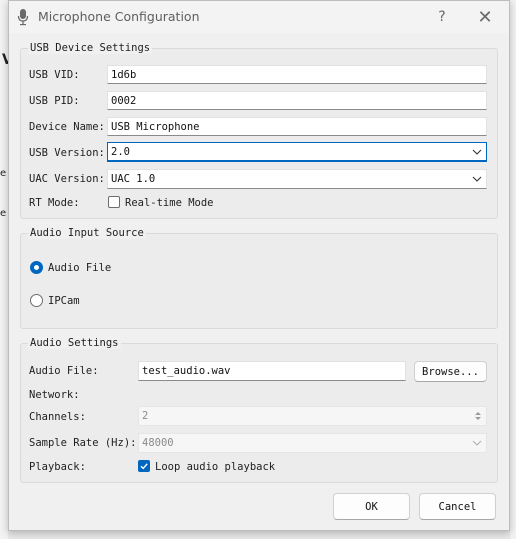 The width and height of the screenshot is (516, 539). What do you see at coordinates (145, 416) in the screenshot?
I see `channels-value: 2` at bounding box center [145, 416].